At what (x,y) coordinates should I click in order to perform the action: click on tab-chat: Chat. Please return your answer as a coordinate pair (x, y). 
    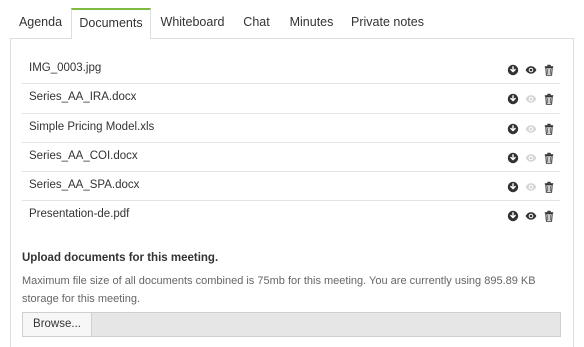
    Looking at the image, I should click on (256, 23).